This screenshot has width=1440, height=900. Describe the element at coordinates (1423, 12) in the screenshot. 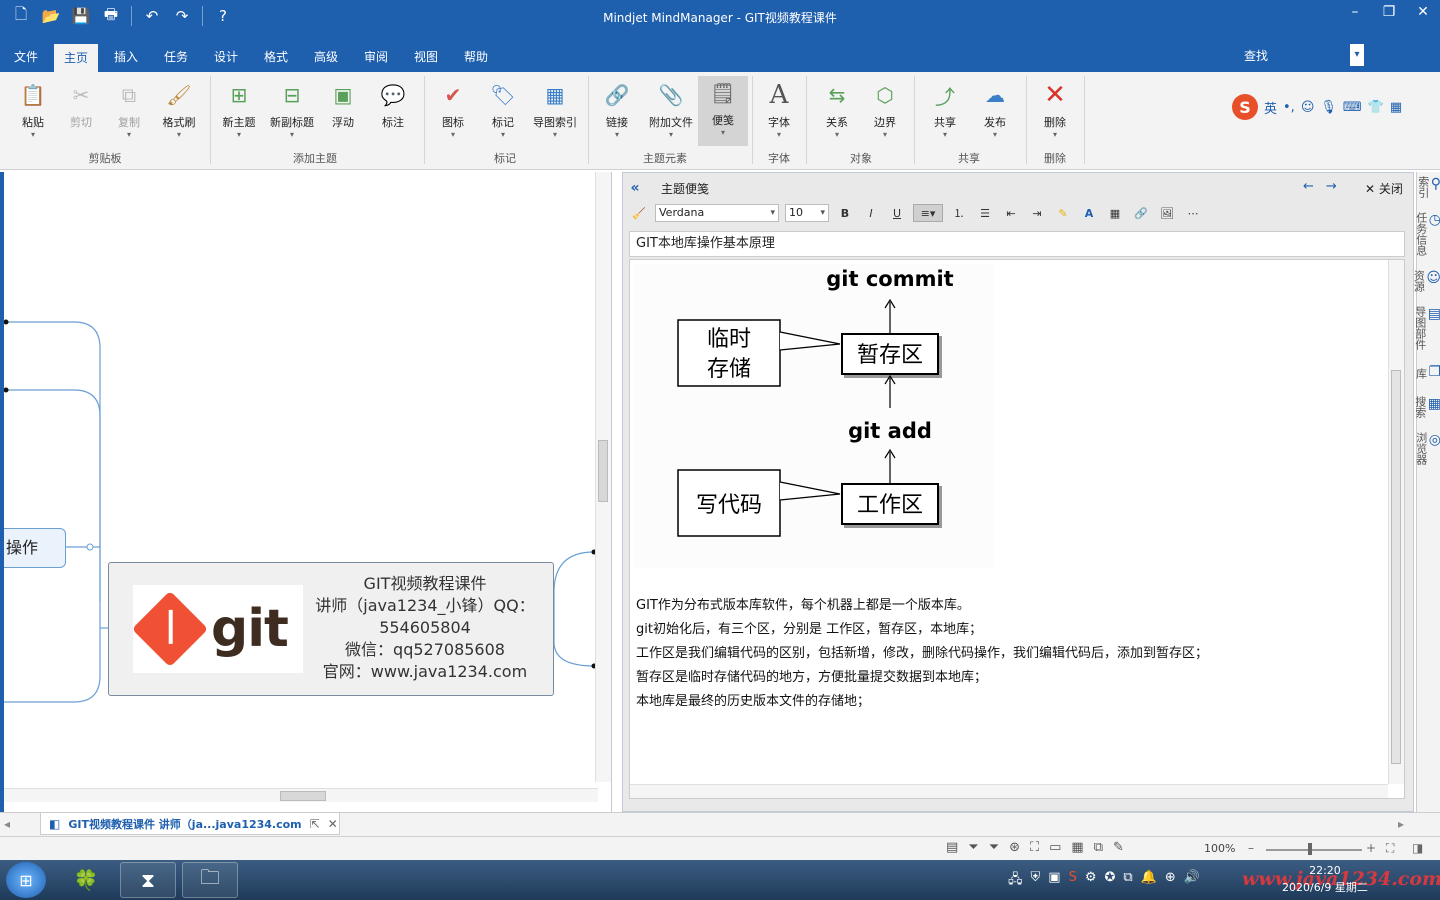

I see `close-window-button: ✕` at that location.